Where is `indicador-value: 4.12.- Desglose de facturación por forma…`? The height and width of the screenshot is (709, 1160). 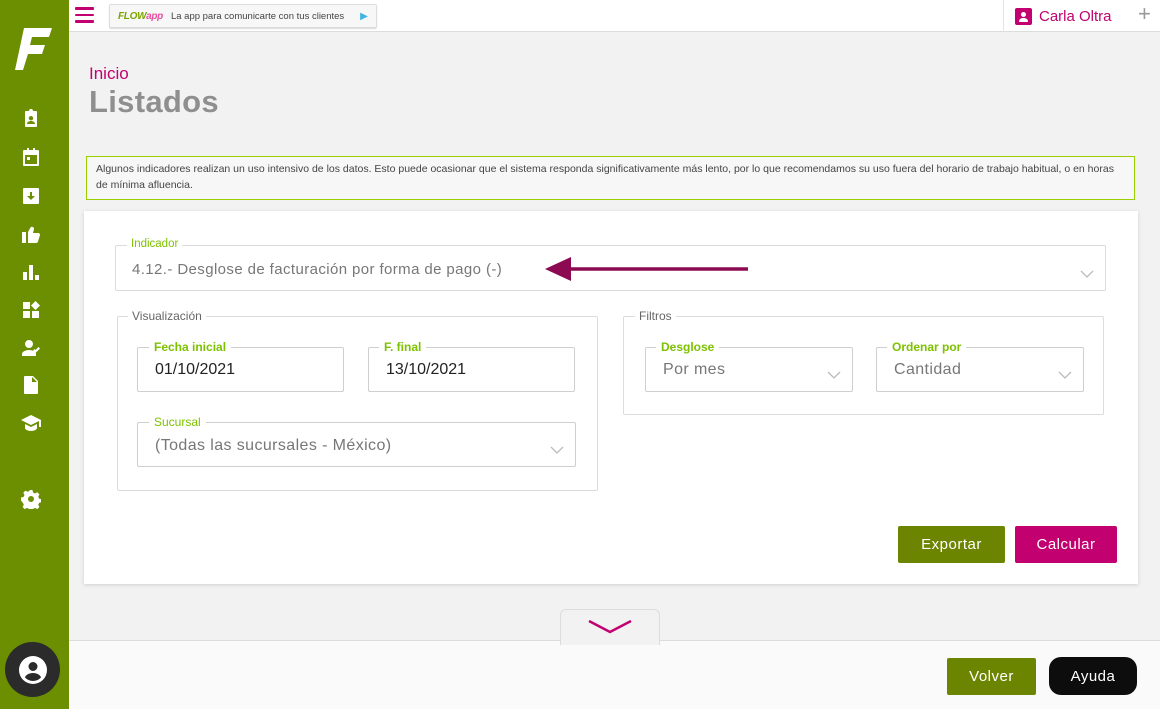
indicador-value: 4.12.- Desglose de facturación por forma… is located at coordinates (317, 269).